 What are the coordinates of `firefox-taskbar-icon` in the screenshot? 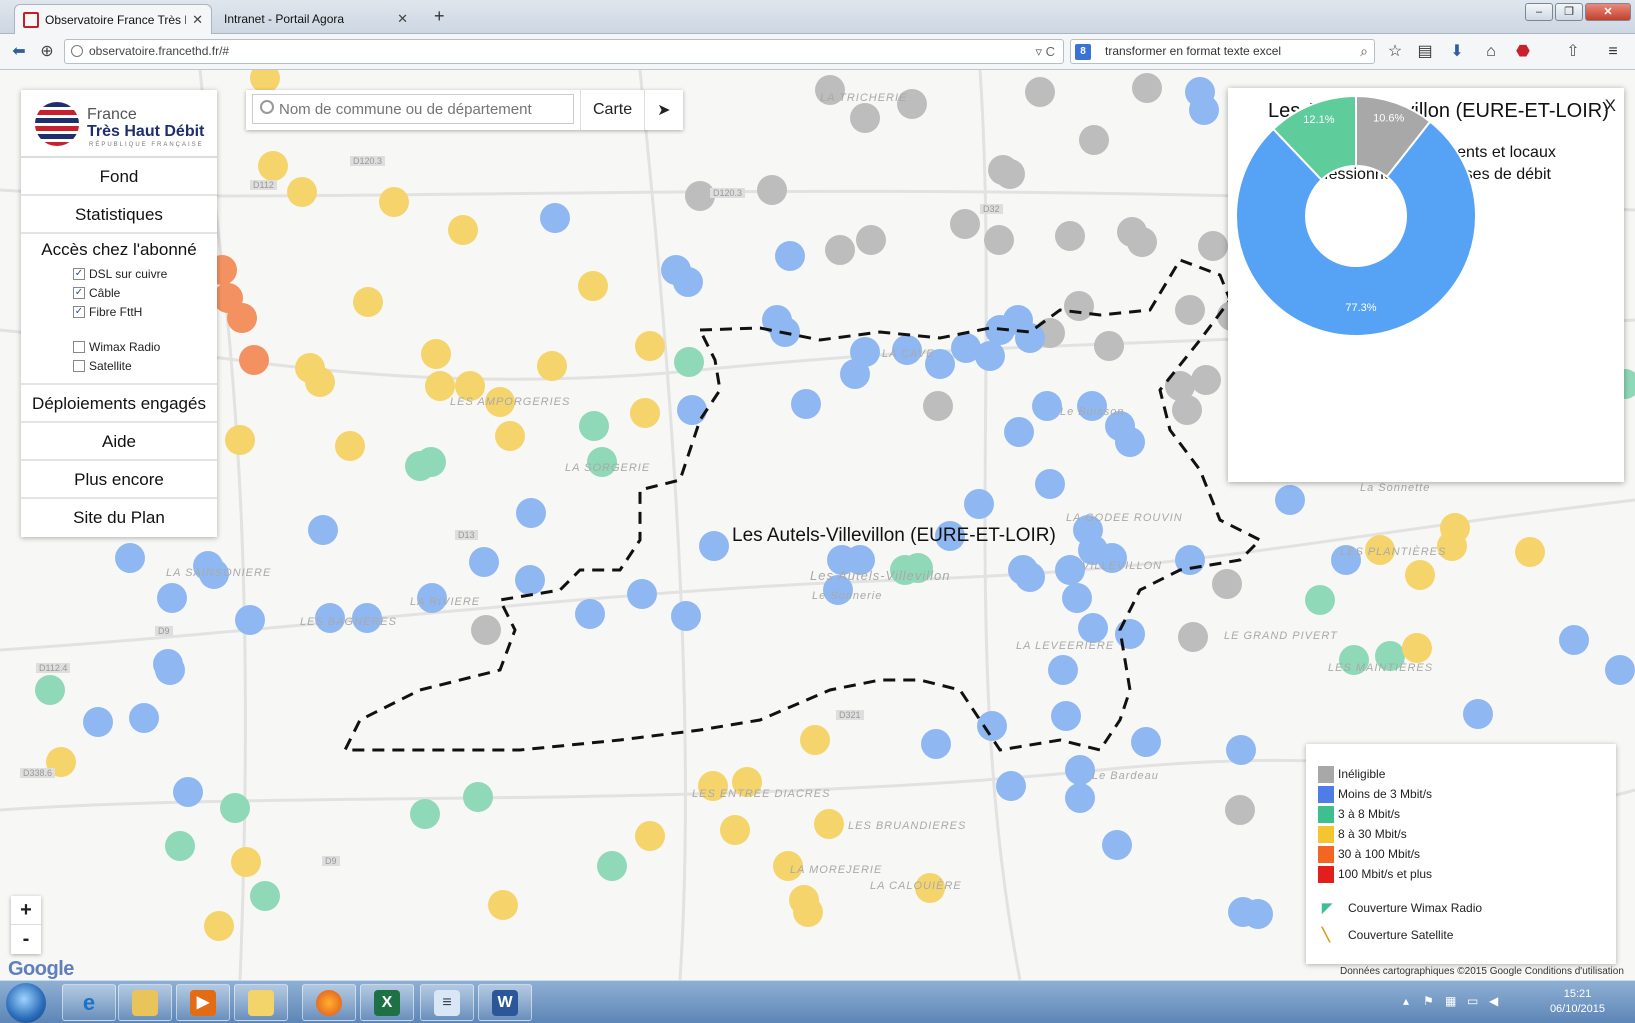 It's located at (329, 1002).